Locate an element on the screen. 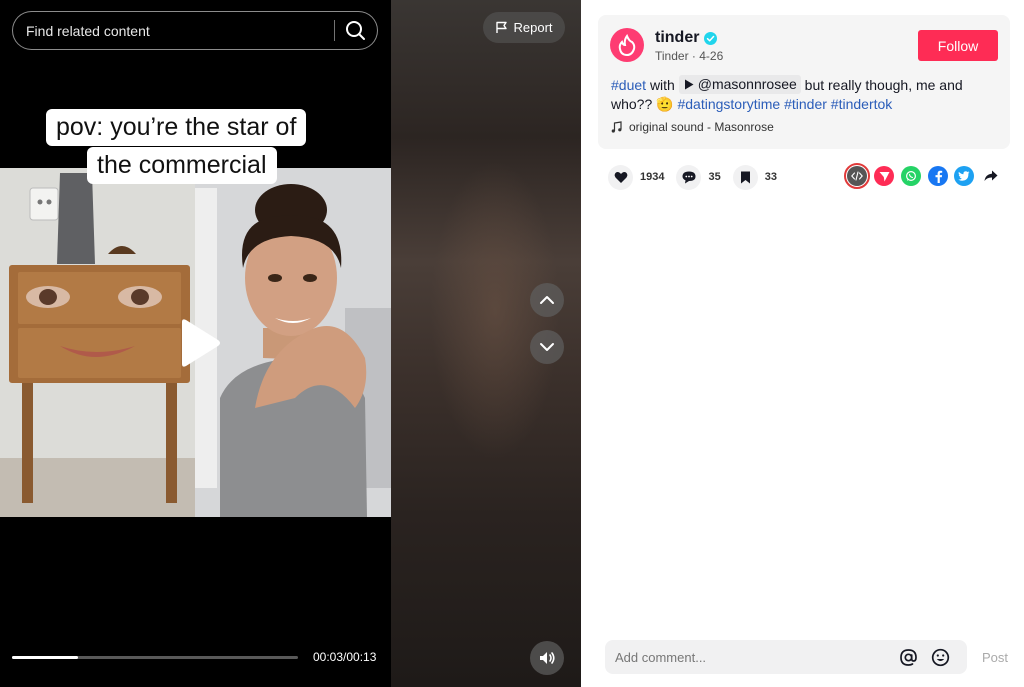 Image resolution: width=1024 pixels, height=687 pixels. bookmark-icon is located at coordinates (745, 177).